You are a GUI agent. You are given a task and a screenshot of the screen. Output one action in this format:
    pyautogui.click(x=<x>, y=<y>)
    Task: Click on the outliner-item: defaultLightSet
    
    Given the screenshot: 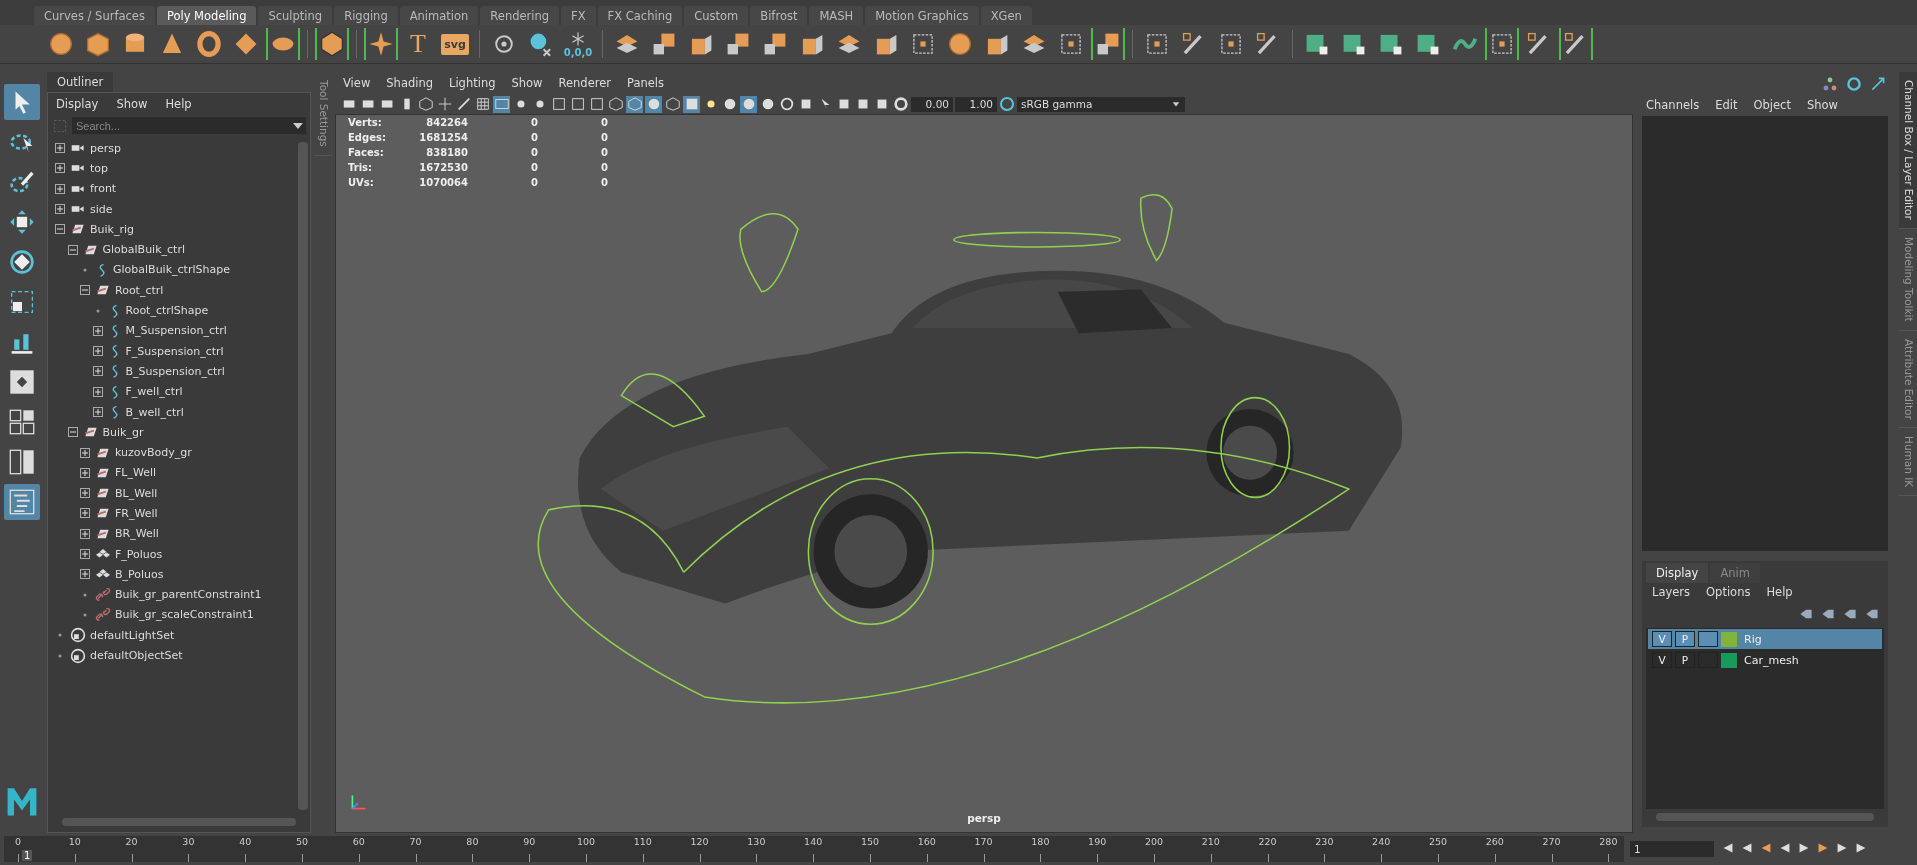 What is the action you would take?
    pyautogui.click(x=132, y=635)
    